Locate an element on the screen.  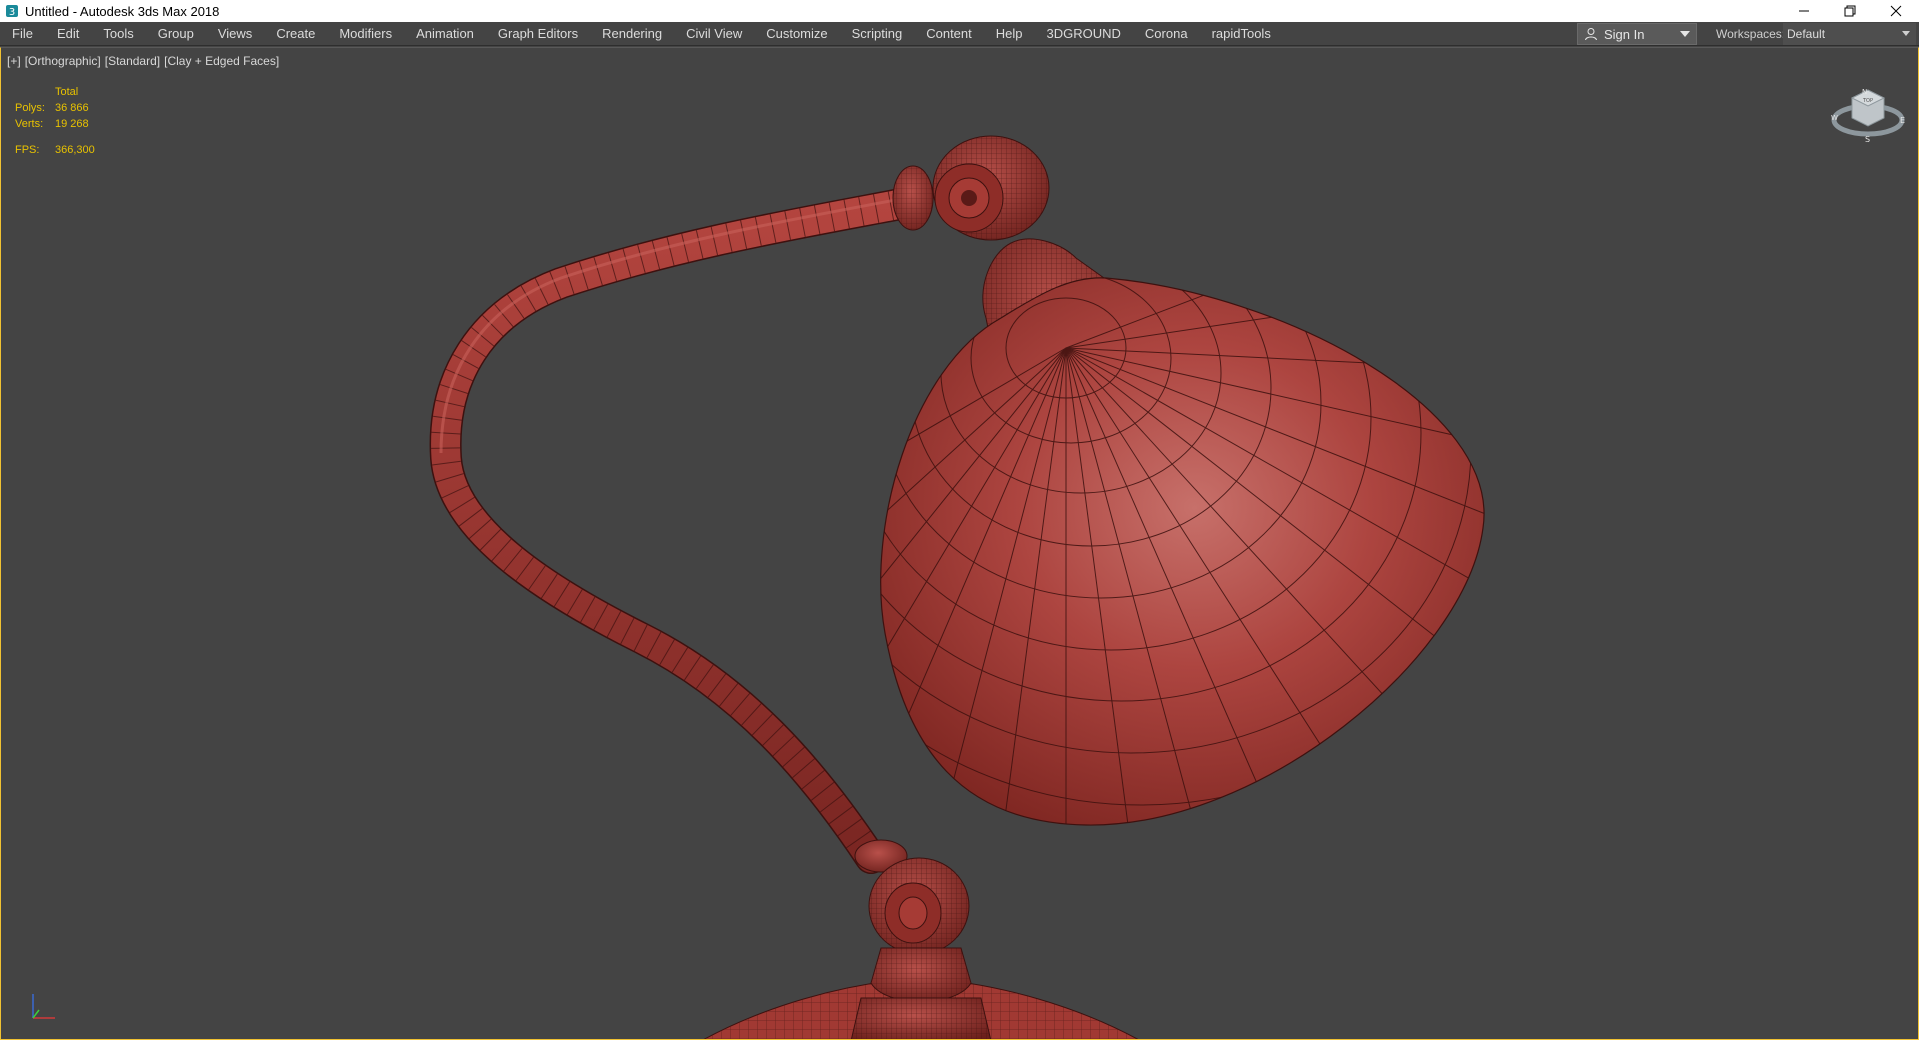
menu-views: Views is located at coordinates (235, 34).